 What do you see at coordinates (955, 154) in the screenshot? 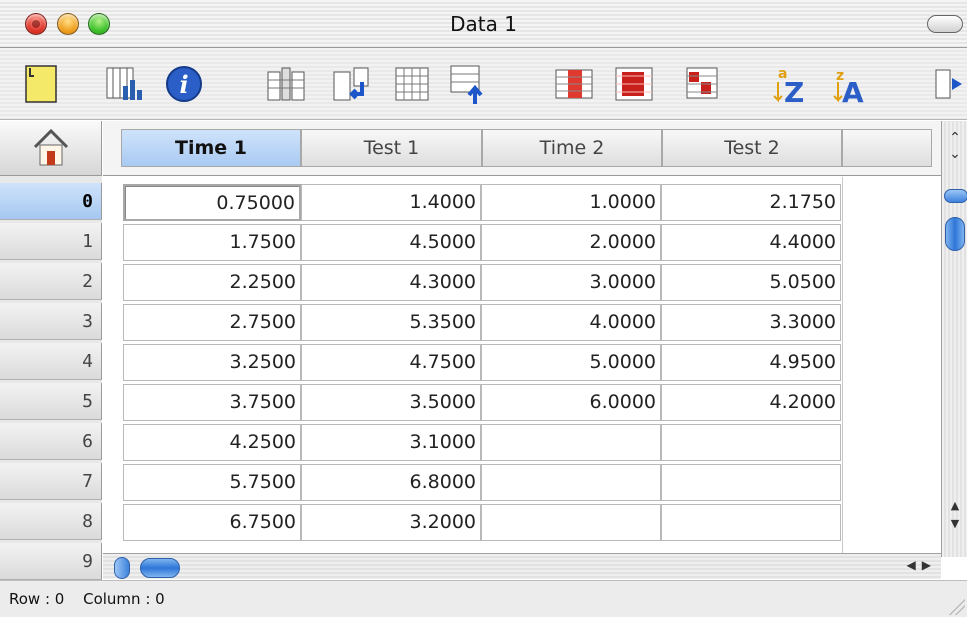
I see `scroll-down-chevron-icon: ⌄` at bounding box center [955, 154].